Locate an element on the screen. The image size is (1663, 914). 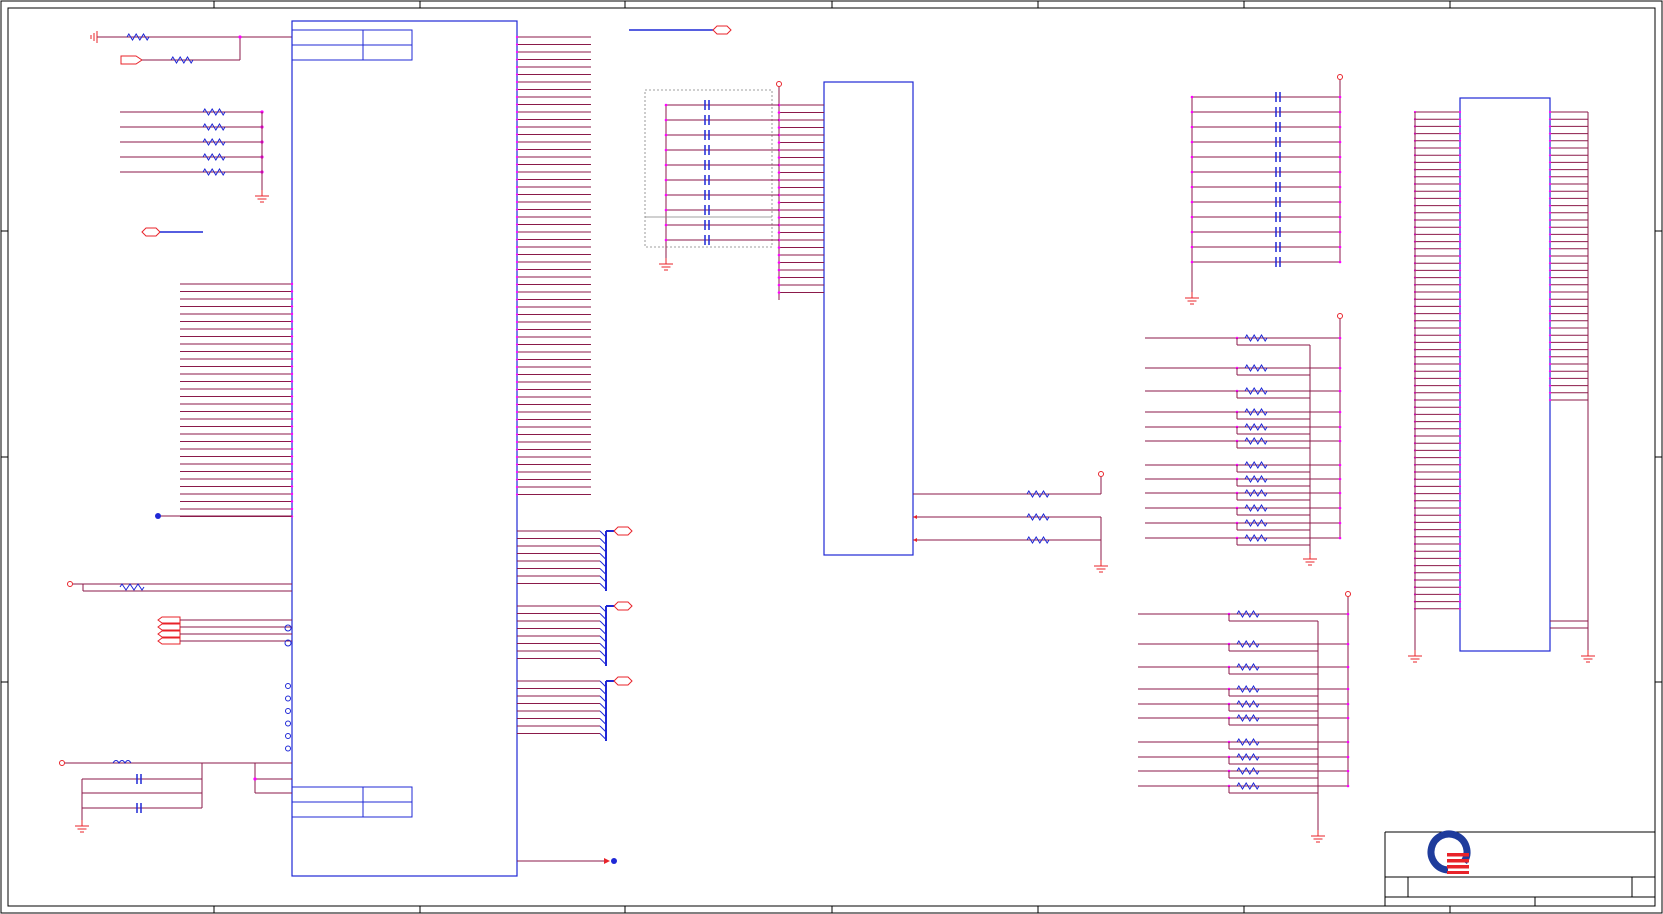
power-pin-icon is located at coordinates (779, 84).